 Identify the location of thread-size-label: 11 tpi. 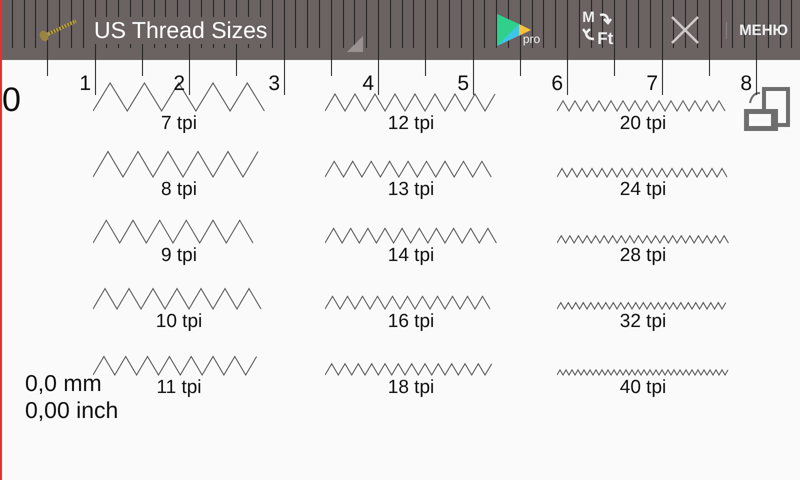
(179, 388).